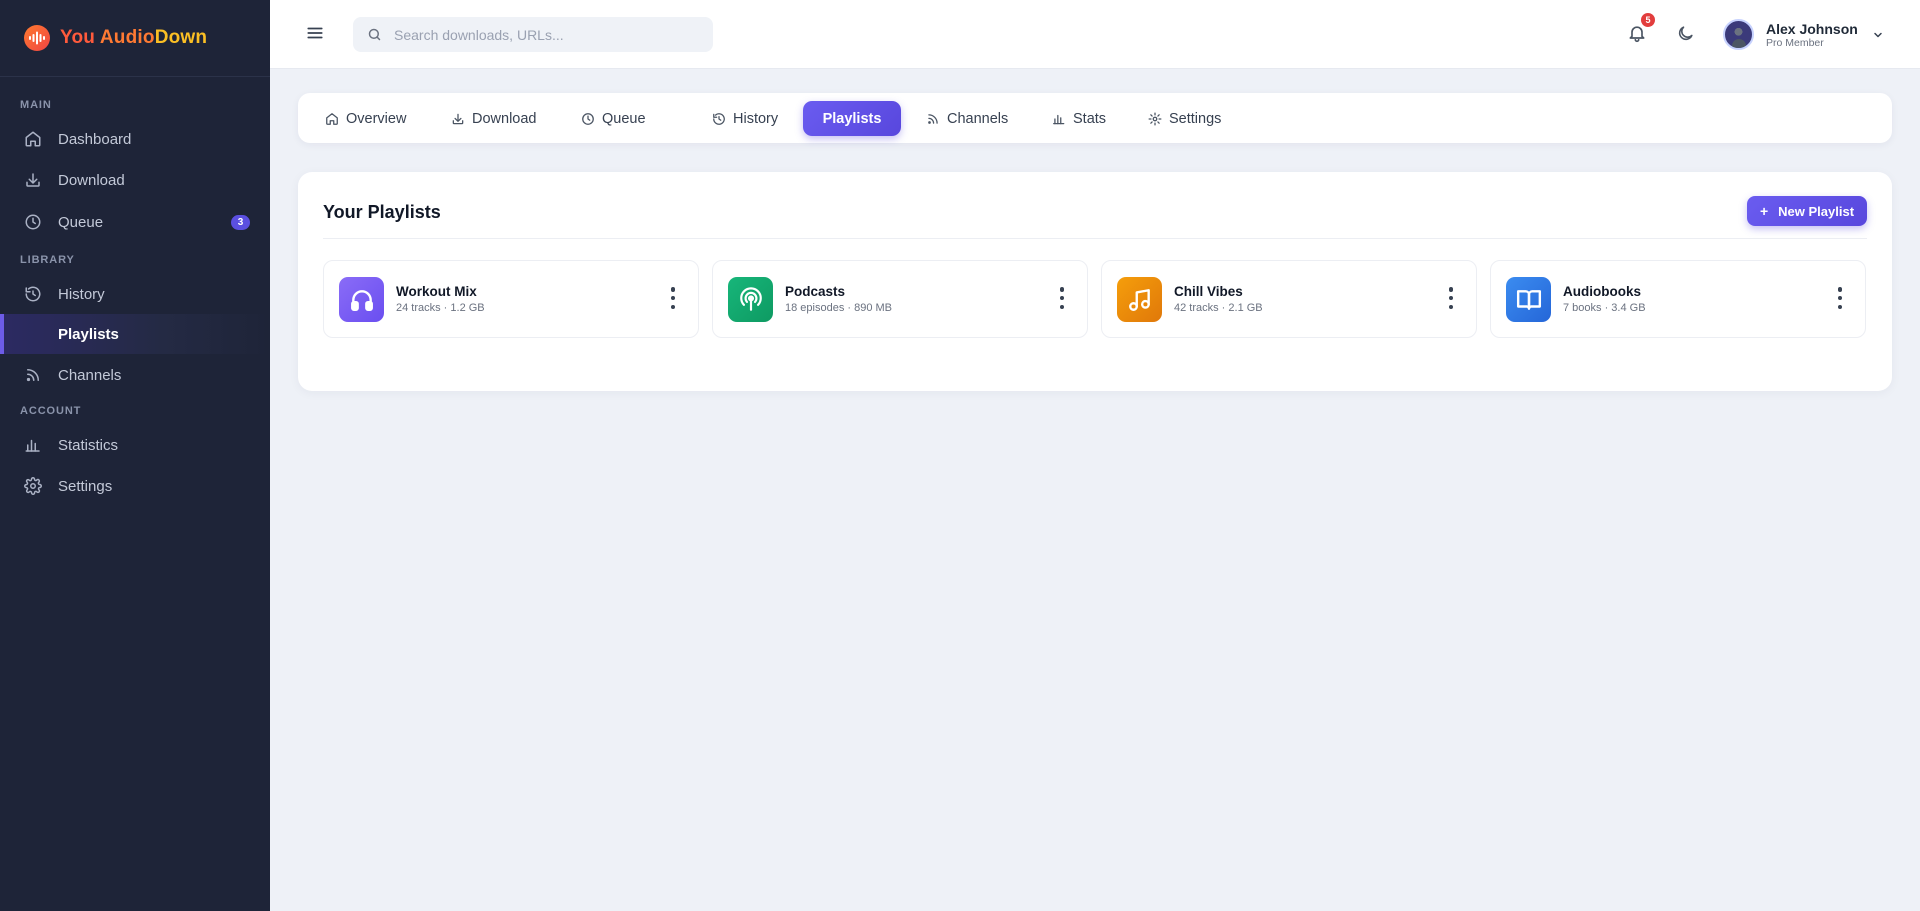 This screenshot has height=911, width=1920. I want to click on sidebar-item-settings: Settings, so click(135, 486).